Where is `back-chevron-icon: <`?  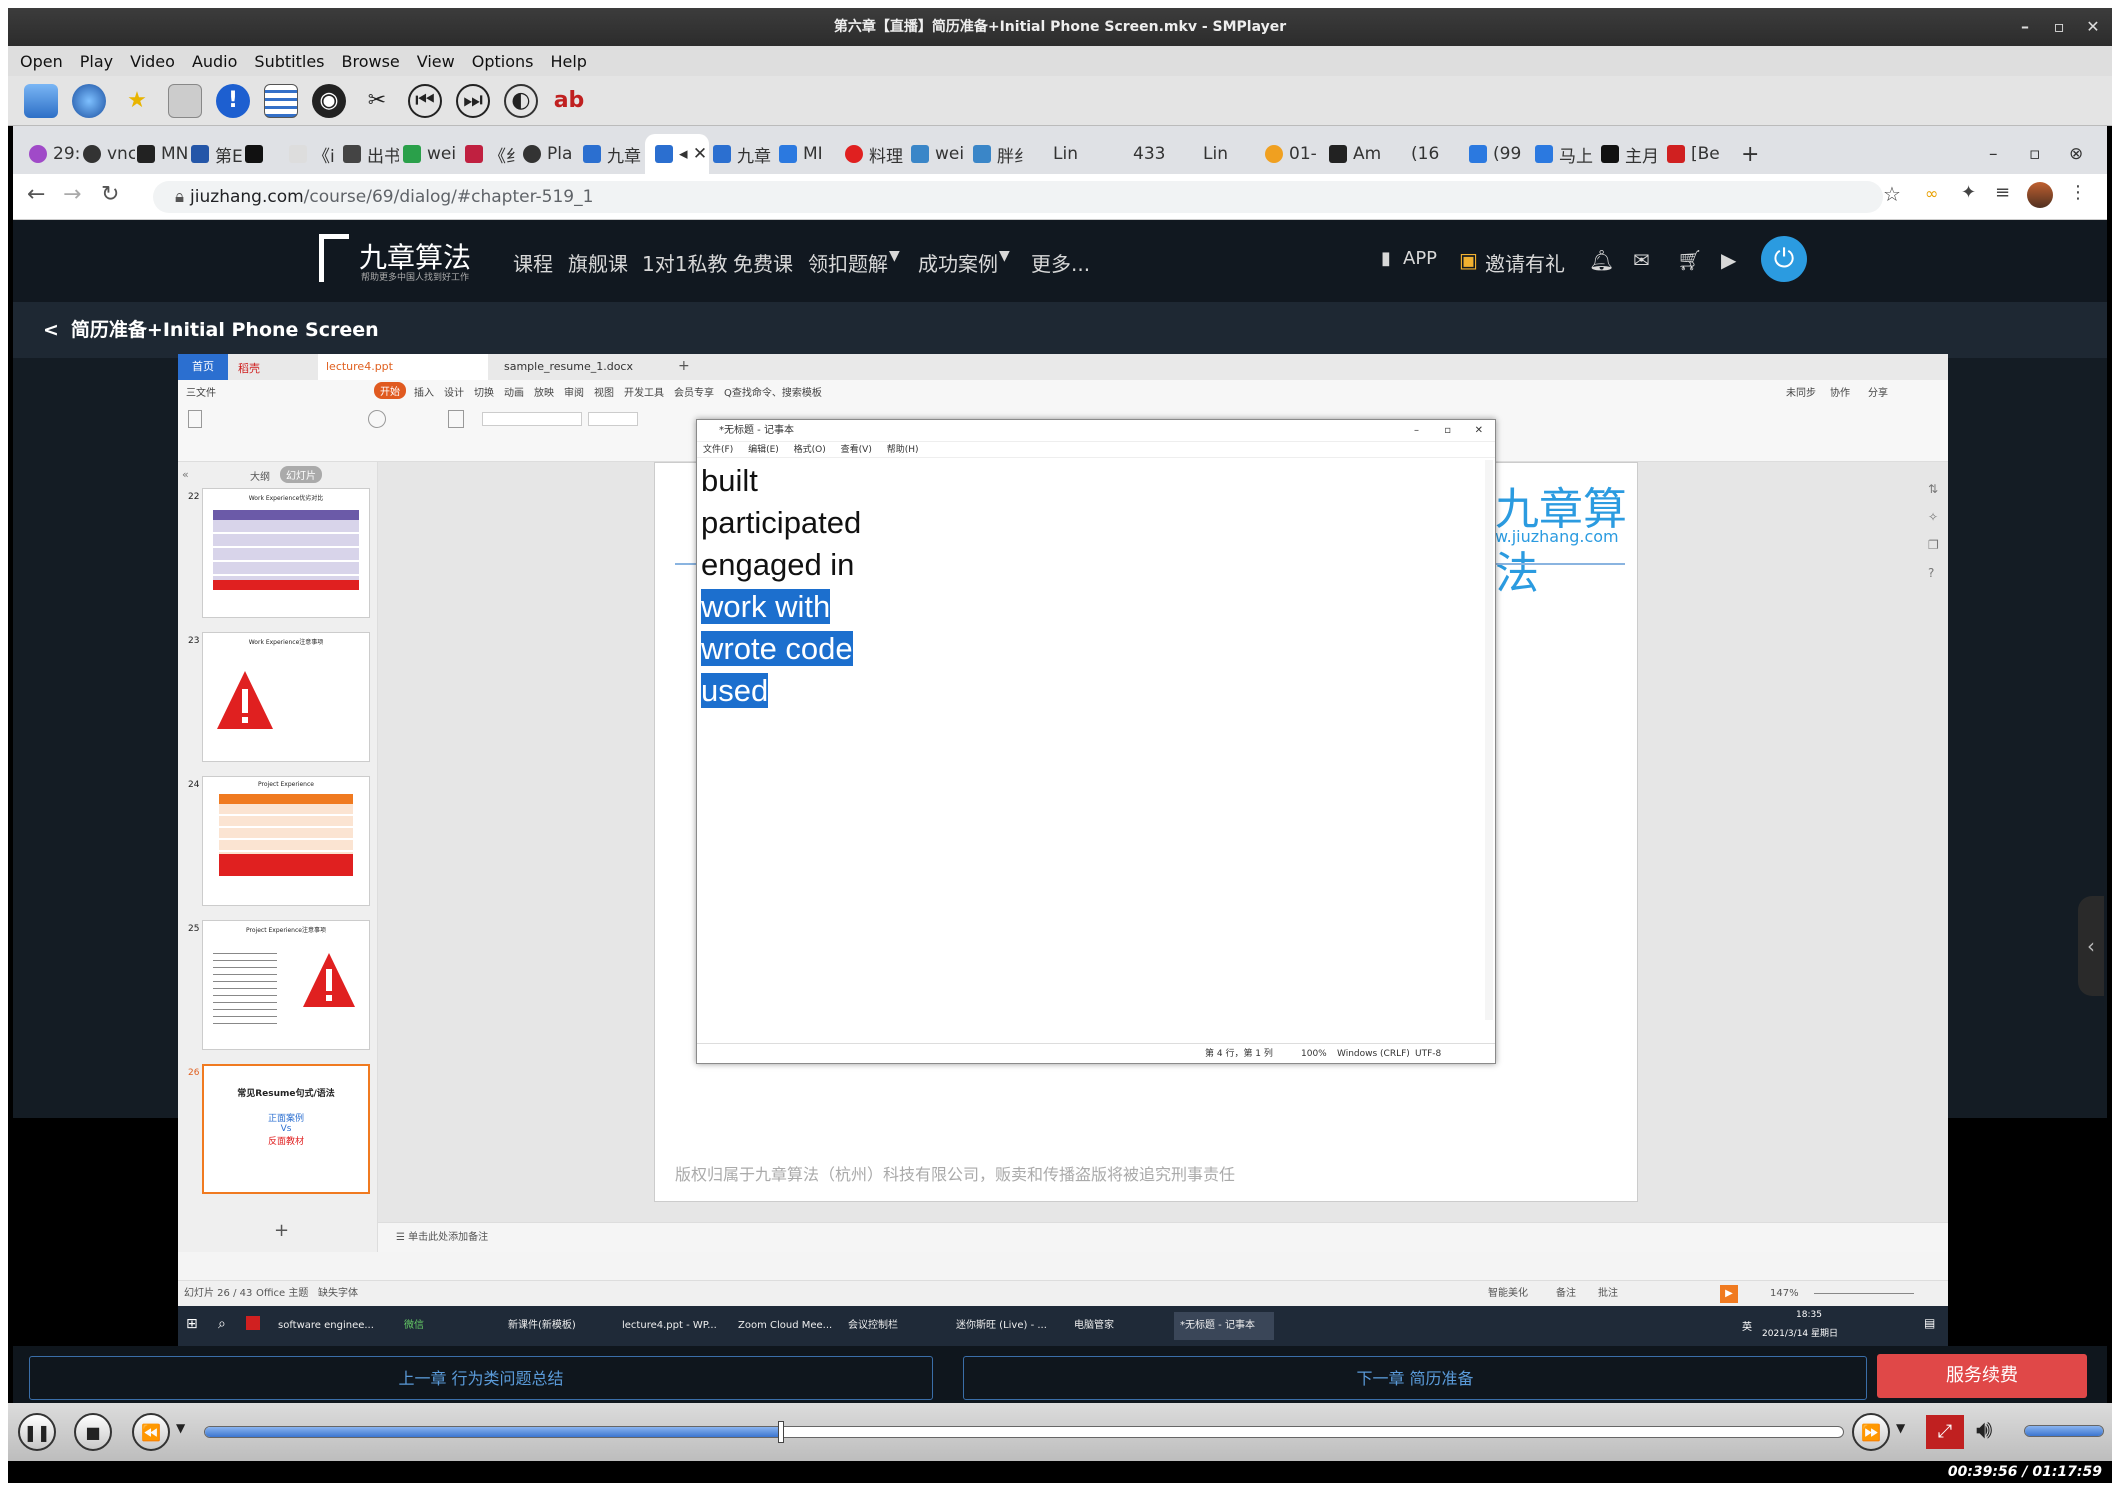
back-chevron-icon: < is located at coordinates (51, 330).